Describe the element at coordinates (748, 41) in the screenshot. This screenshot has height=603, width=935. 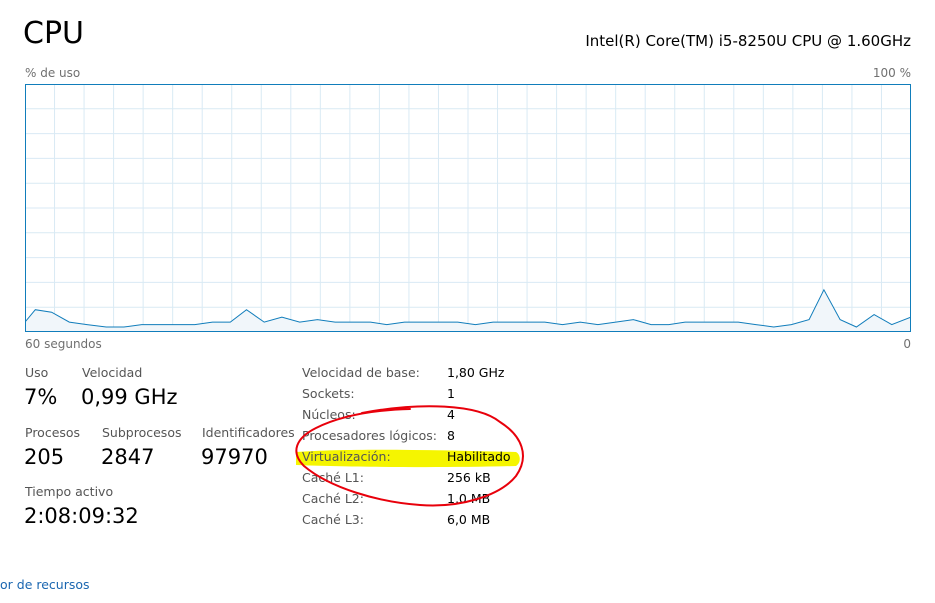
I see `cpu-model-name: Intel(R) Core(TM) i5-8250U CPU @ 1.60GHz` at that location.